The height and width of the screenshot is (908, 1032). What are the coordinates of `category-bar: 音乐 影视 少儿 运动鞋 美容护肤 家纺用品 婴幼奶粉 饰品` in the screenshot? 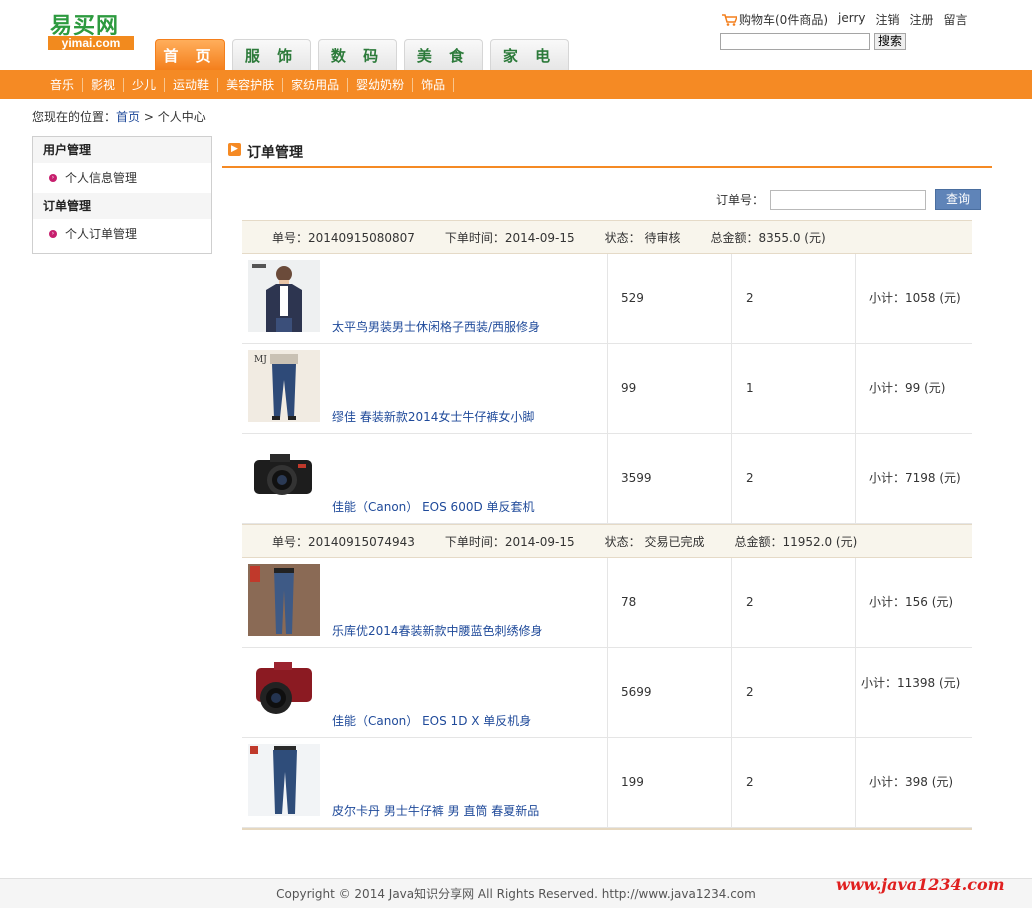 It's located at (516, 84).